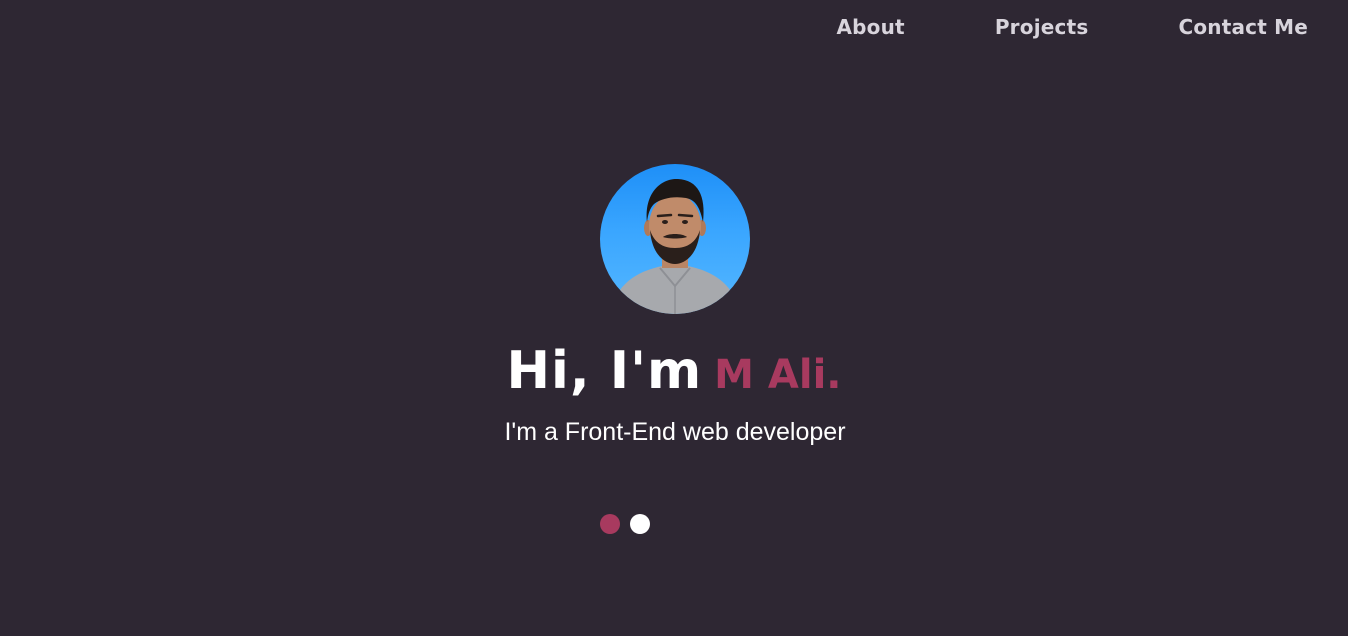 The height and width of the screenshot is (636, 1348). What do you see at coordinates (778, 375) in the screenshot?
I see `hero-name: M Ali.` at bounding box center [778, 375].